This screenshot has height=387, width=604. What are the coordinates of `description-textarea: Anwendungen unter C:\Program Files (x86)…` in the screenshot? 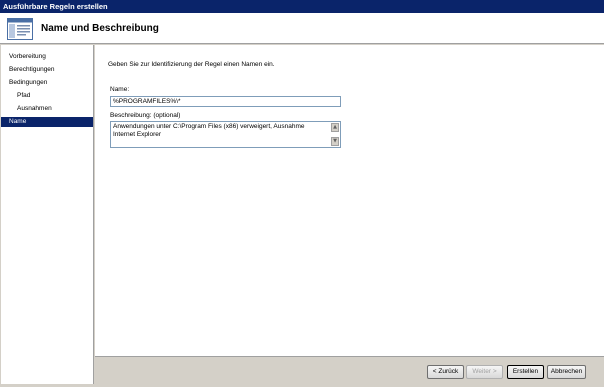 It's located at (225, 134).